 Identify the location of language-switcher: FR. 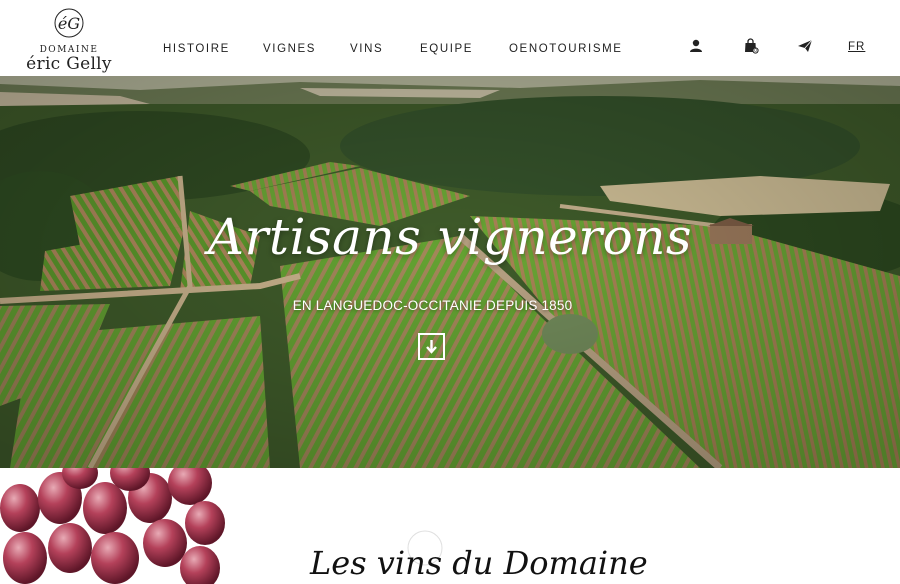
(856, 47).